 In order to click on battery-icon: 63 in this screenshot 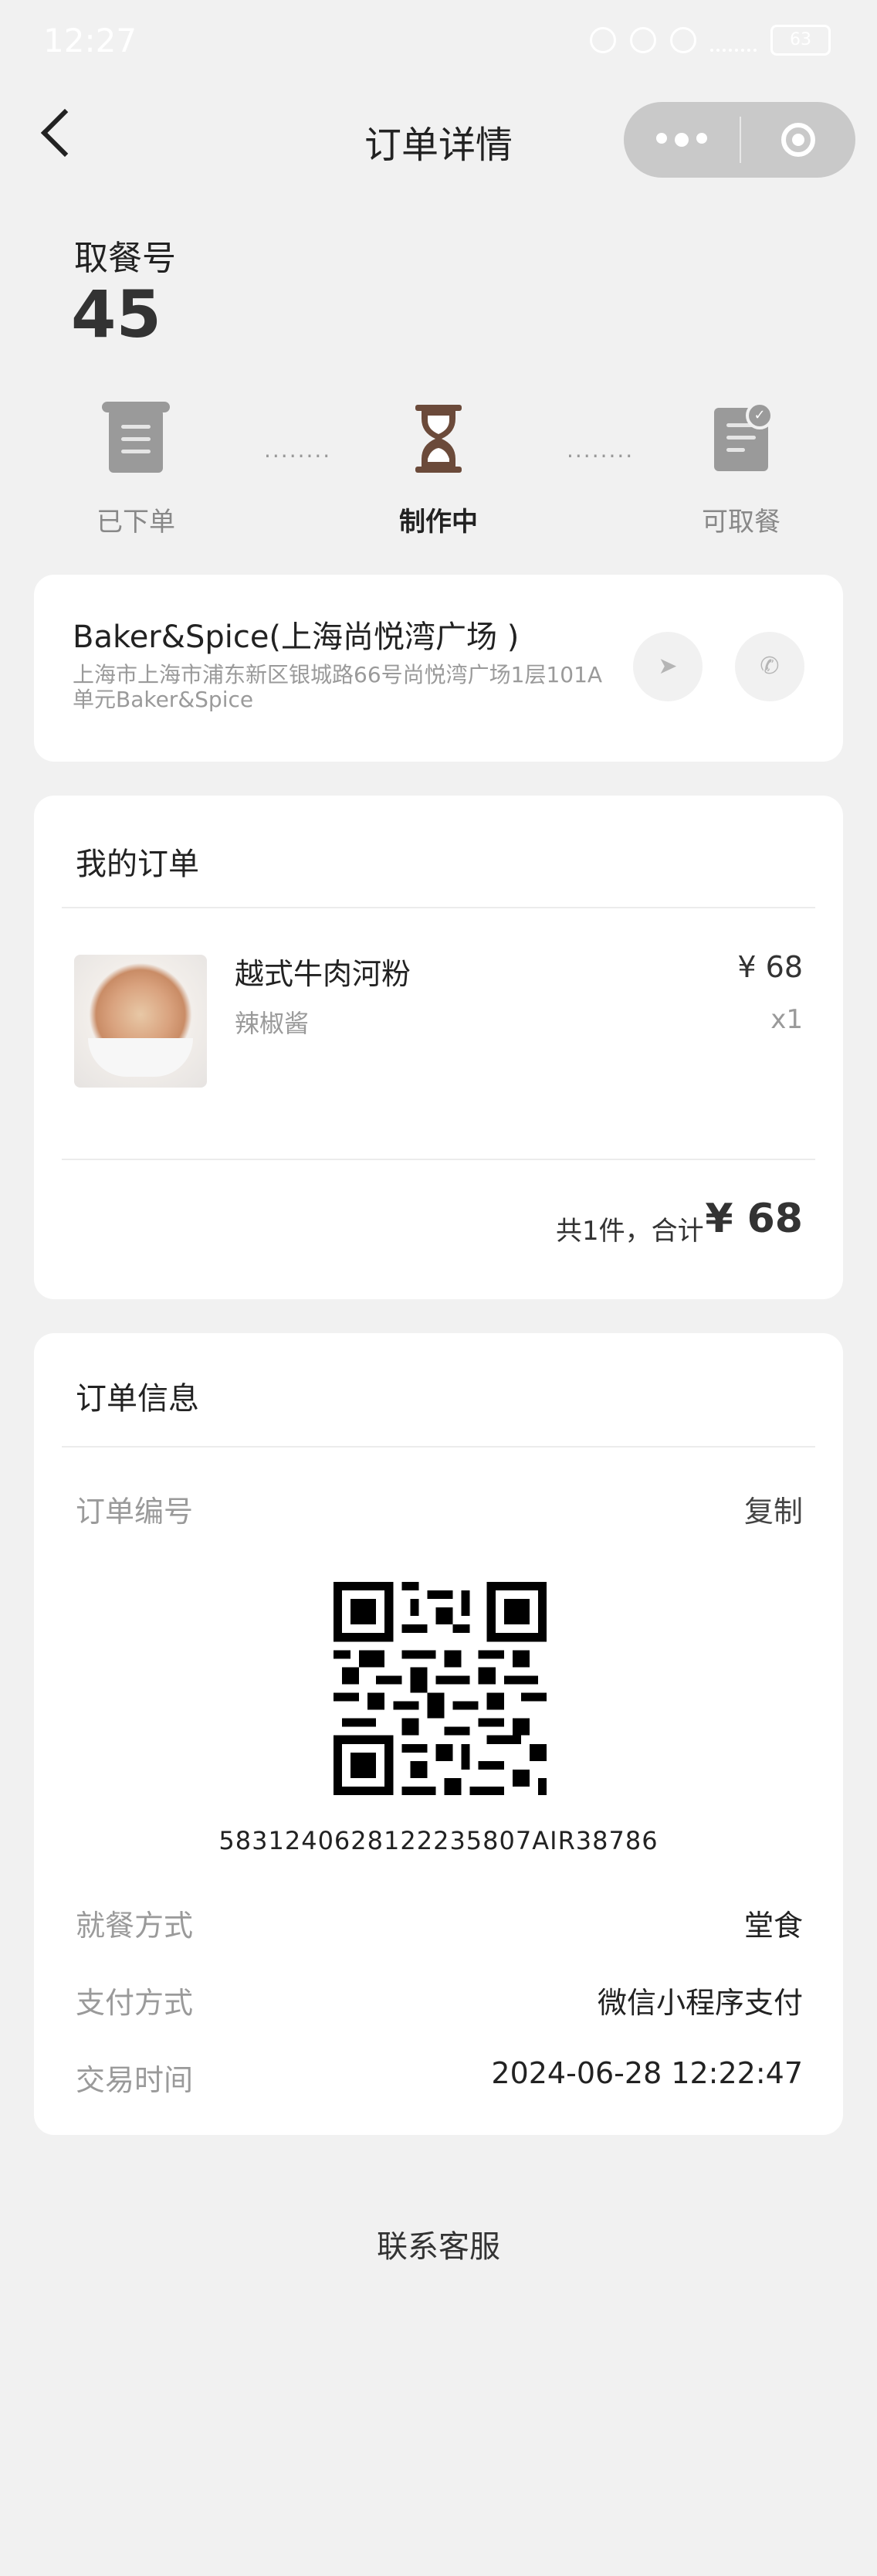, I will do `click(800, 40)`.